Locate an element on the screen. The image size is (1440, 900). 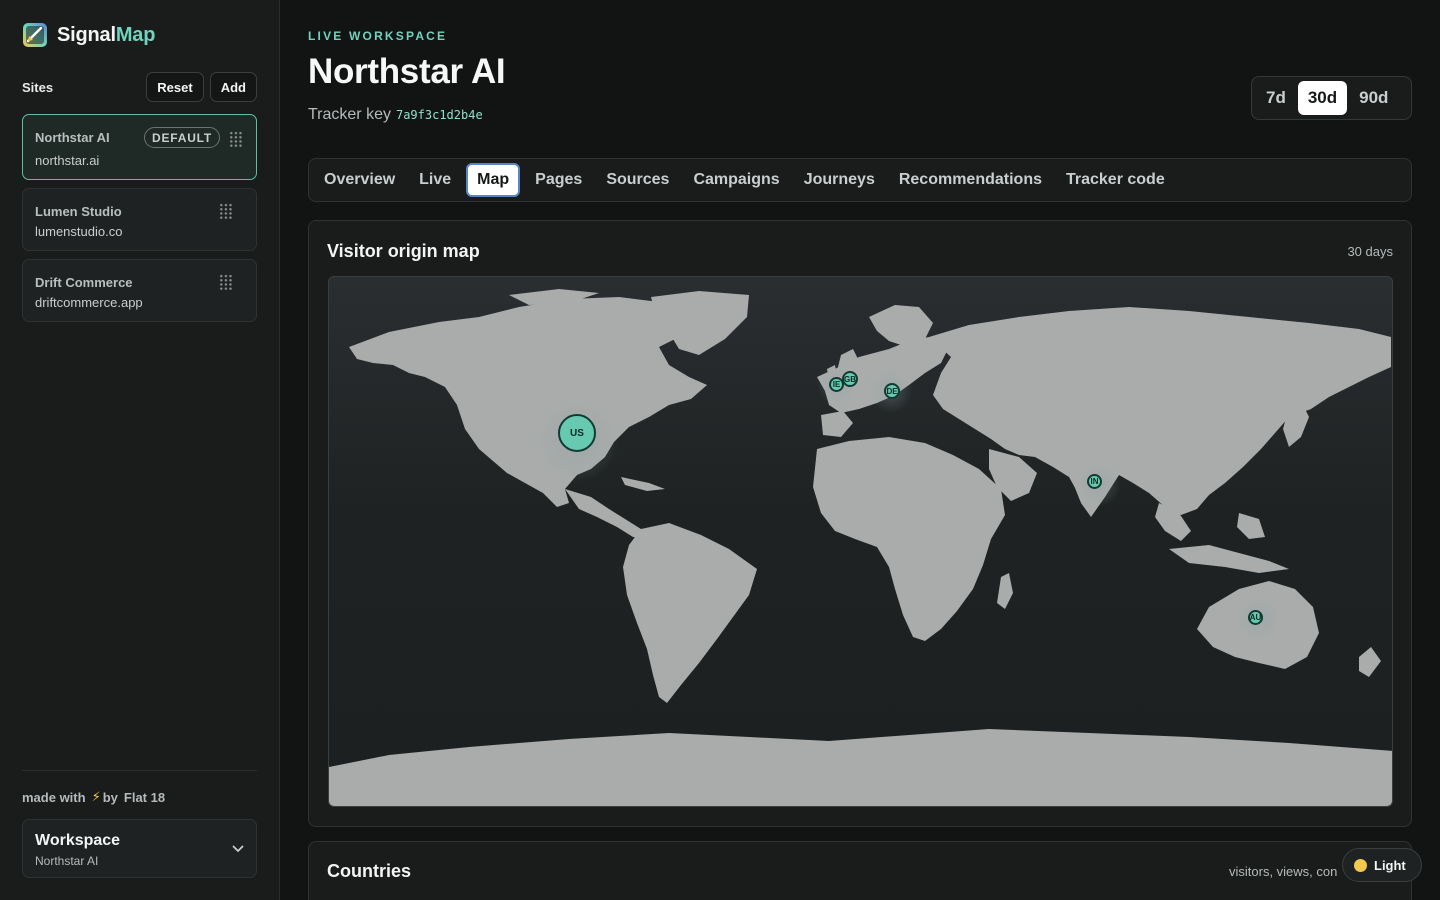
country-marker-us: US is located at coordinates (577, 433).